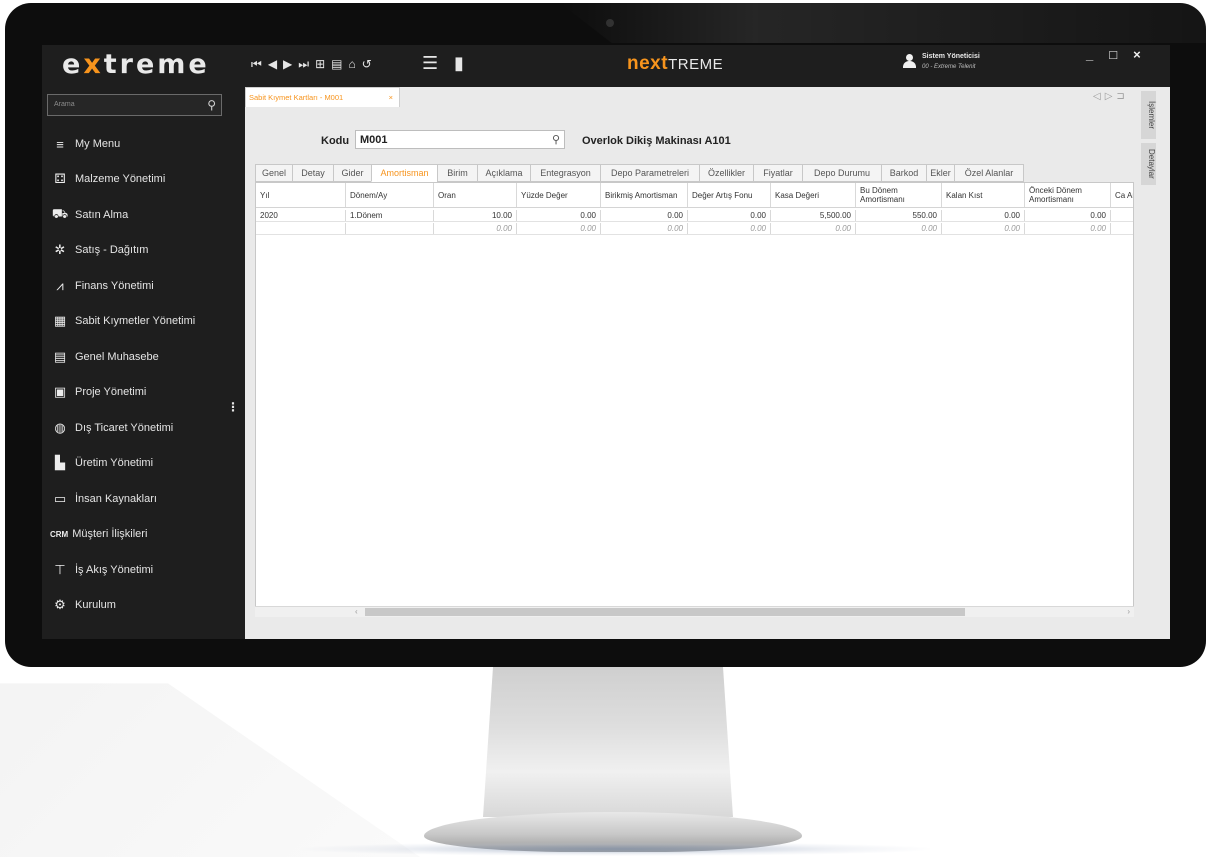 This screenshot has height=857, width=1206. I want to click on search-icon: ⚲, so click(211, 105).